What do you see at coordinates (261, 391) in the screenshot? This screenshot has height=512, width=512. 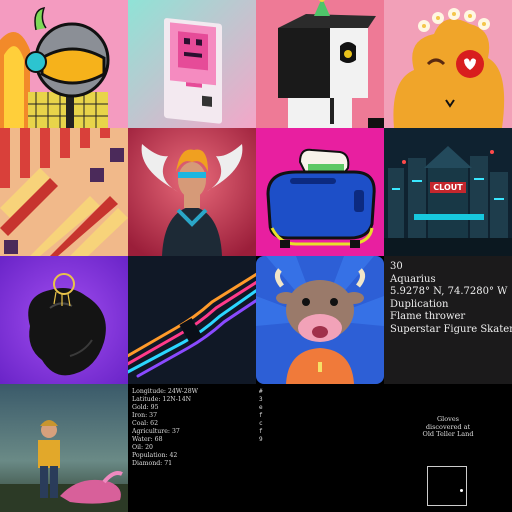 I see `hex-char: #` at bounding box center [261, 391].